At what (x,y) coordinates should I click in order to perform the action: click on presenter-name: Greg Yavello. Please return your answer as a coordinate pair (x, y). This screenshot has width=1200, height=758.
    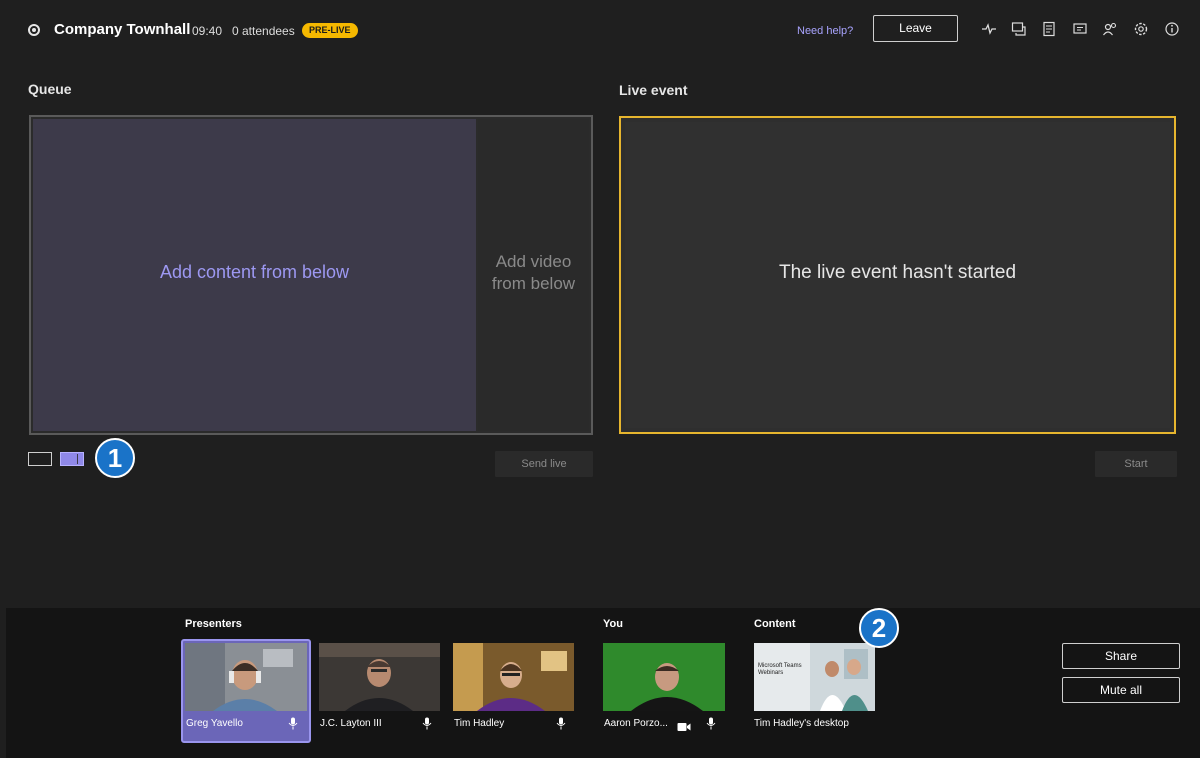
    Looking at the image, I should click on (214, 723).